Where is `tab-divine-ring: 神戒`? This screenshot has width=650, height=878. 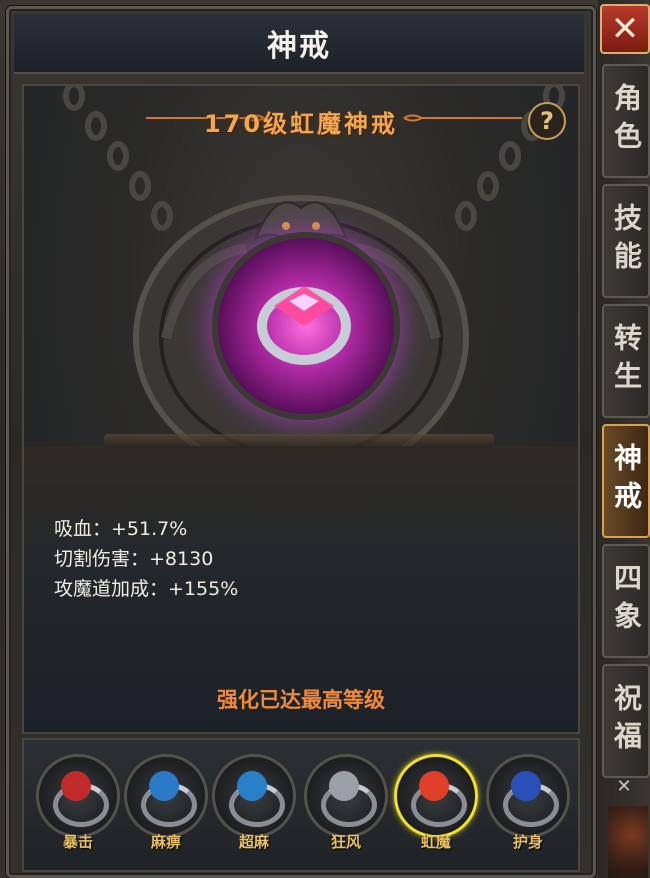
tab-divine-ring: 神戒 is located at coordinates (626, 481).